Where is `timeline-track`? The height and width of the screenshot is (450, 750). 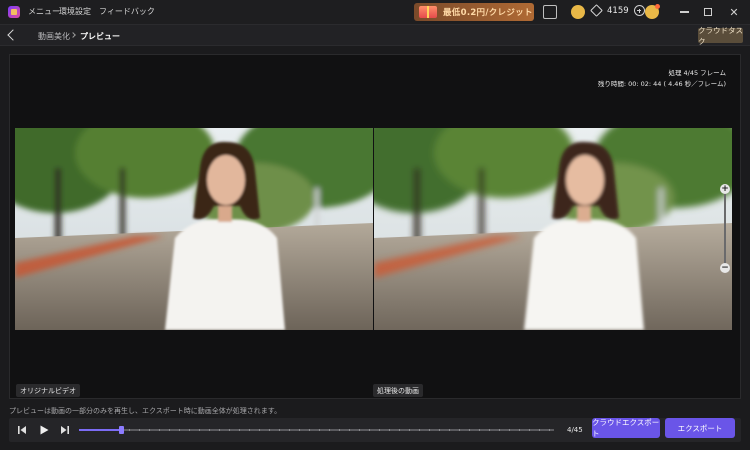
timeline-track is located at coordinates (316, 430).